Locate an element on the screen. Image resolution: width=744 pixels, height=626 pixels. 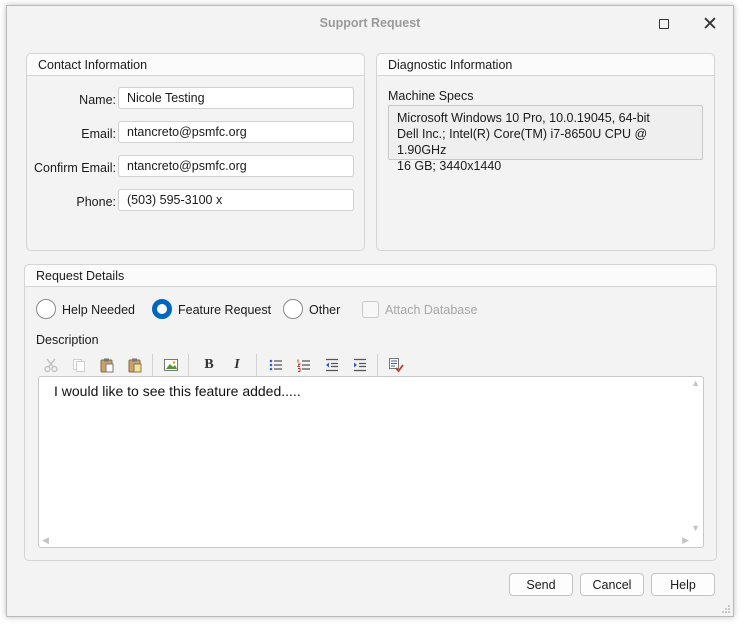
specs-line: 16 GB; 3440x1440 is located at coordinates (449, 166).